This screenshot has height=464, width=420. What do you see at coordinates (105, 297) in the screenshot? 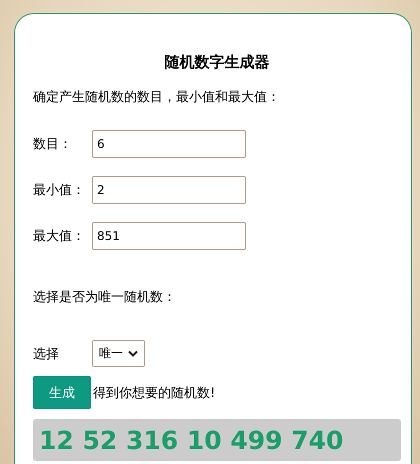
I see `unique-prompt: 选择是否为唯一随机数：` at bounding box center [105, 297].